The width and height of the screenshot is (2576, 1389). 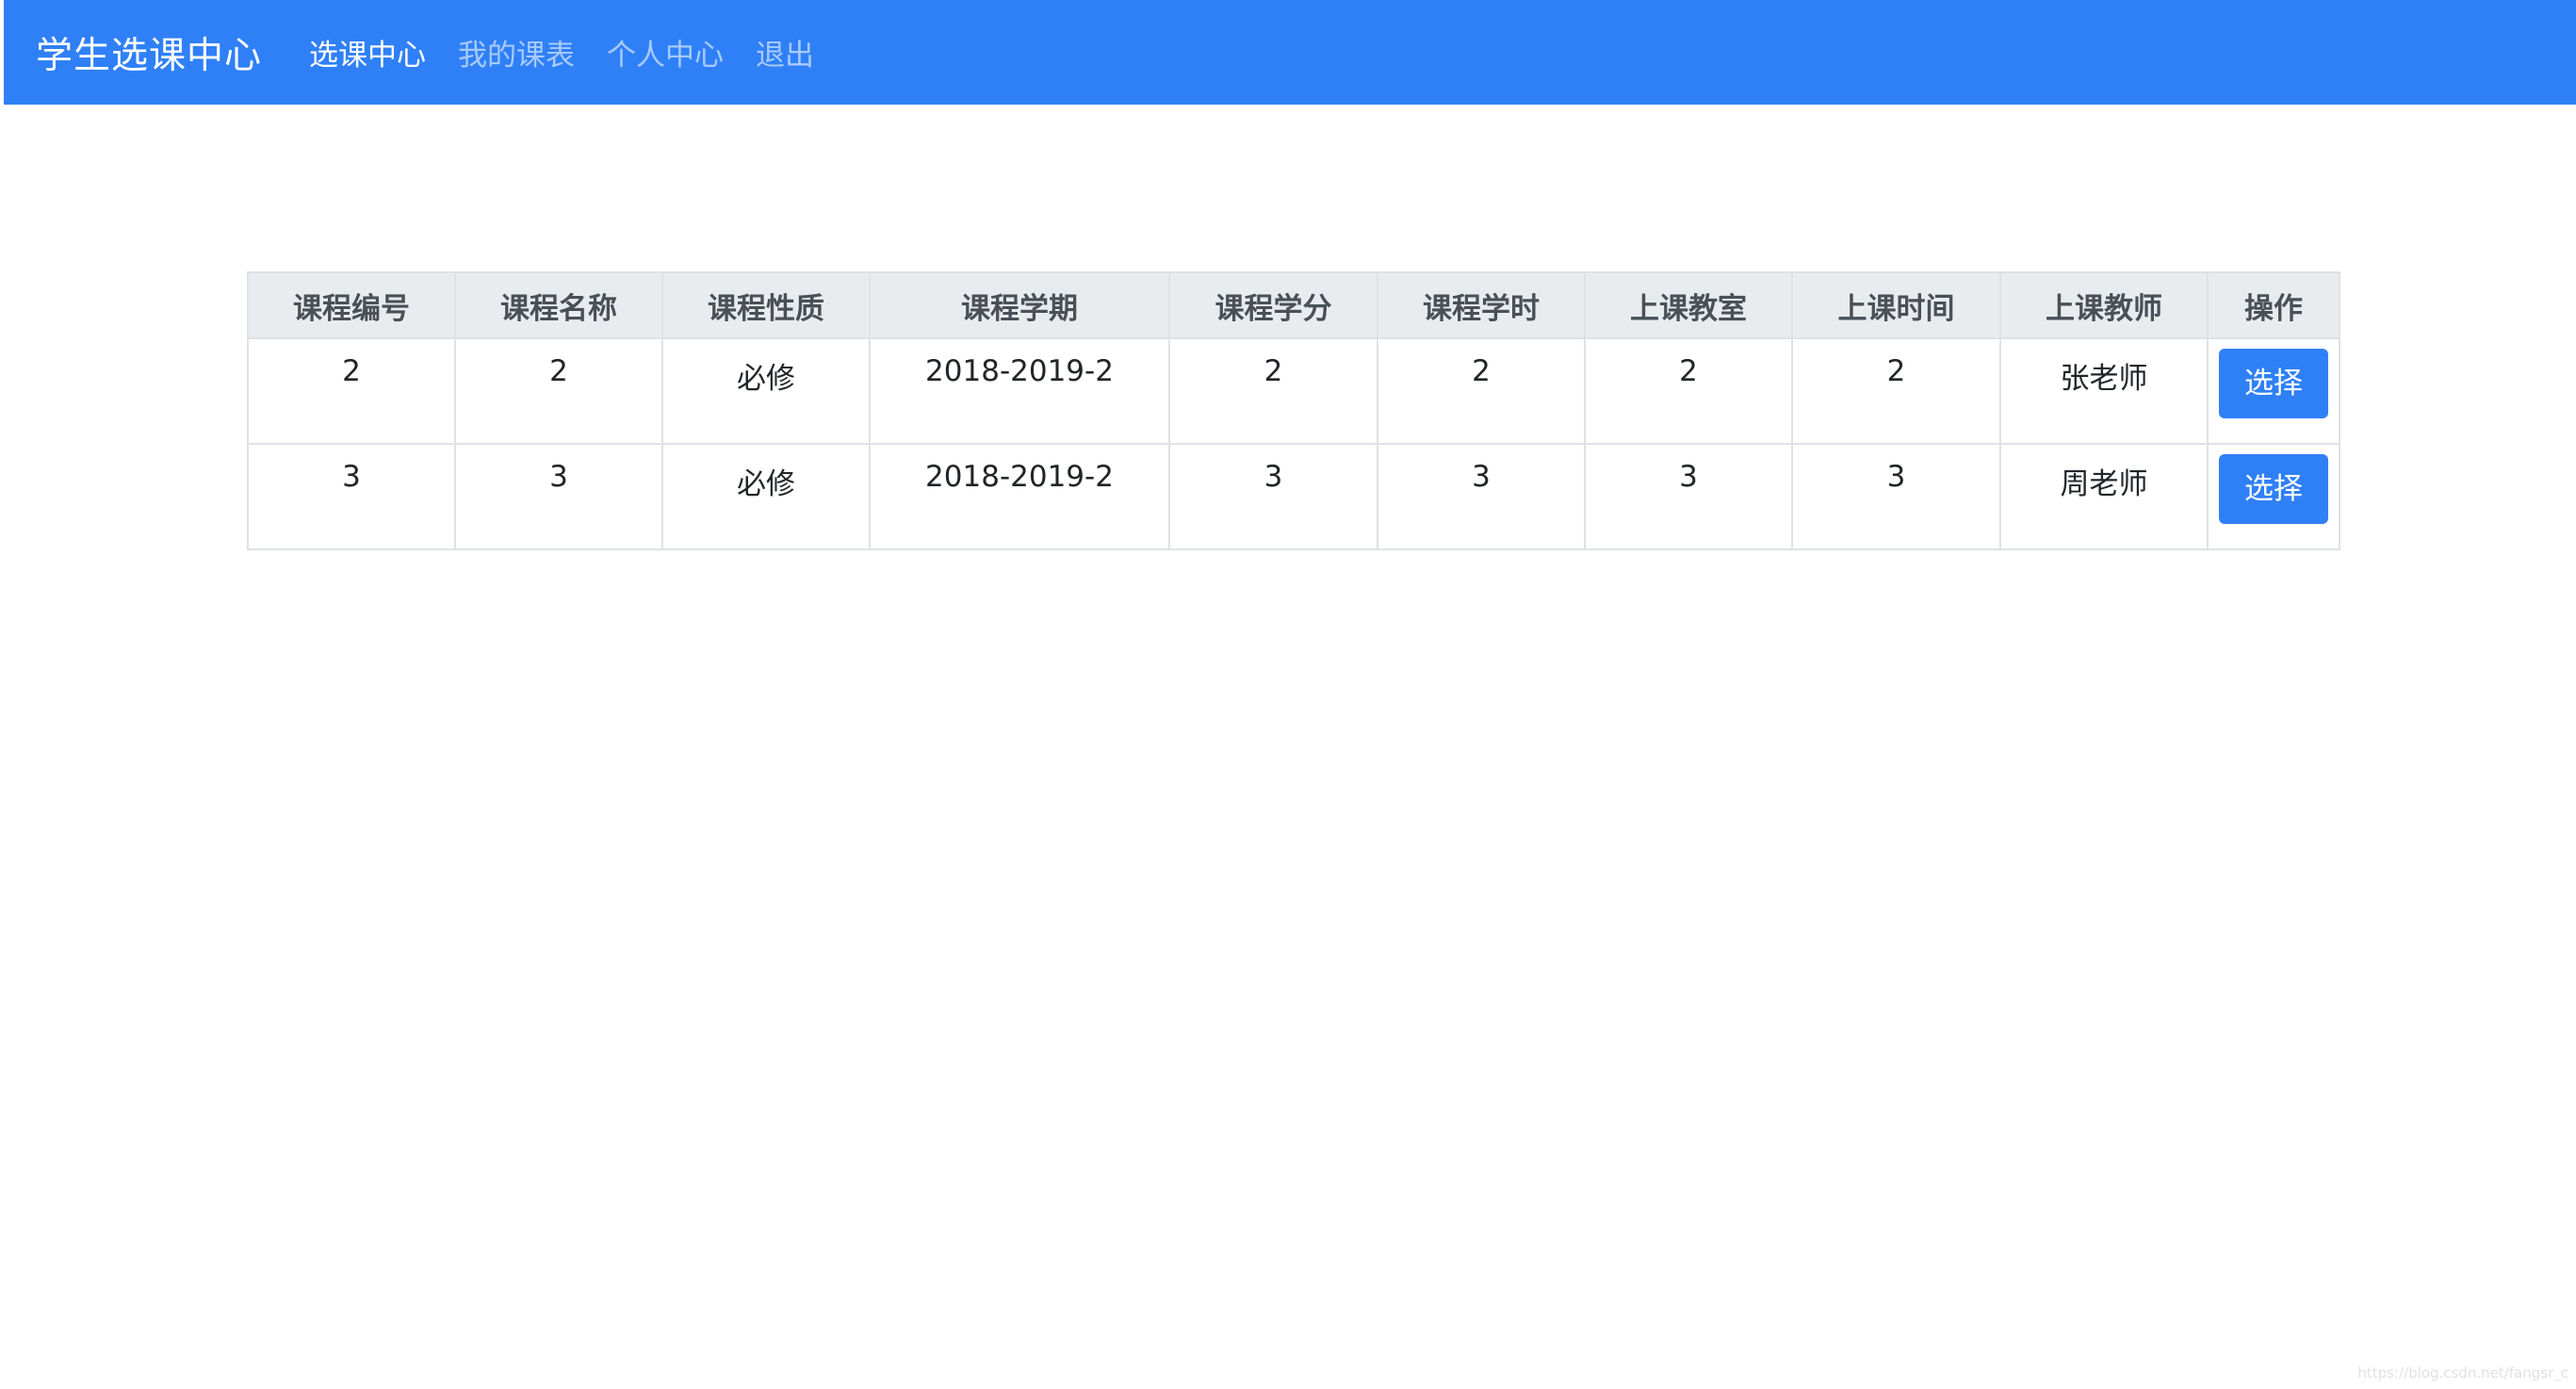 What do you see at coordinates (1688, 305) in the screenshot?
I see `column-header-classroom: 上课教室` at bounding box center [1688, 305].